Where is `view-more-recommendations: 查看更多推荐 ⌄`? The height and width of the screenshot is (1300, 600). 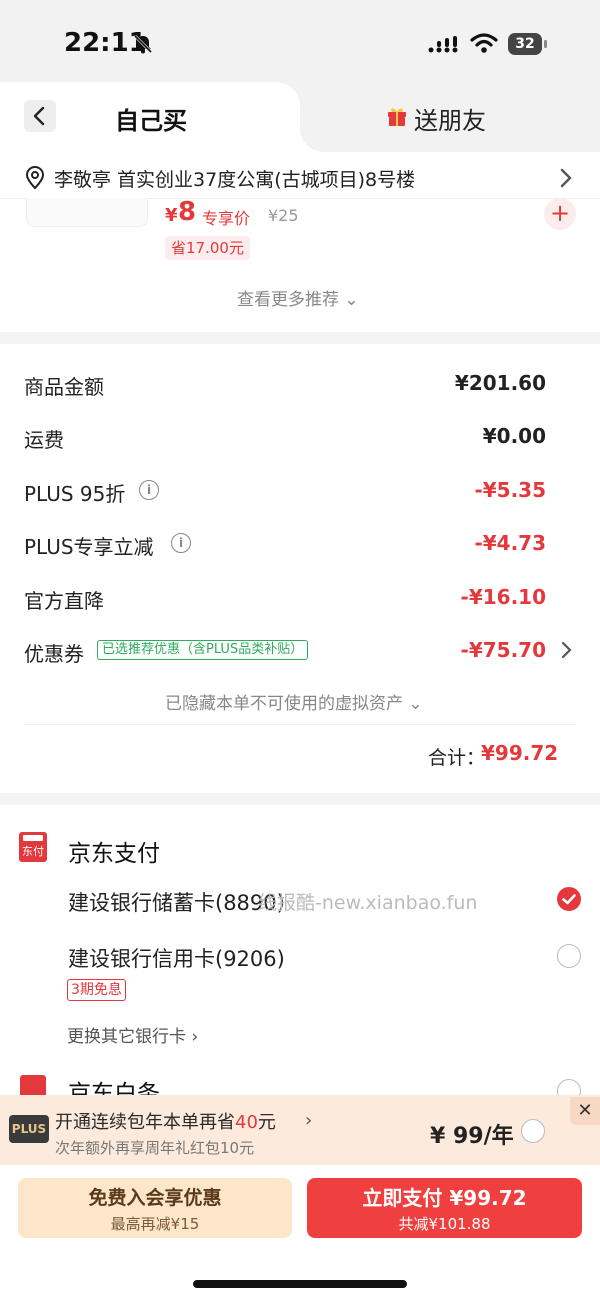
view-more-recommendations: 查看更多推荐 ⌄ is located at coordinates (298, 297).